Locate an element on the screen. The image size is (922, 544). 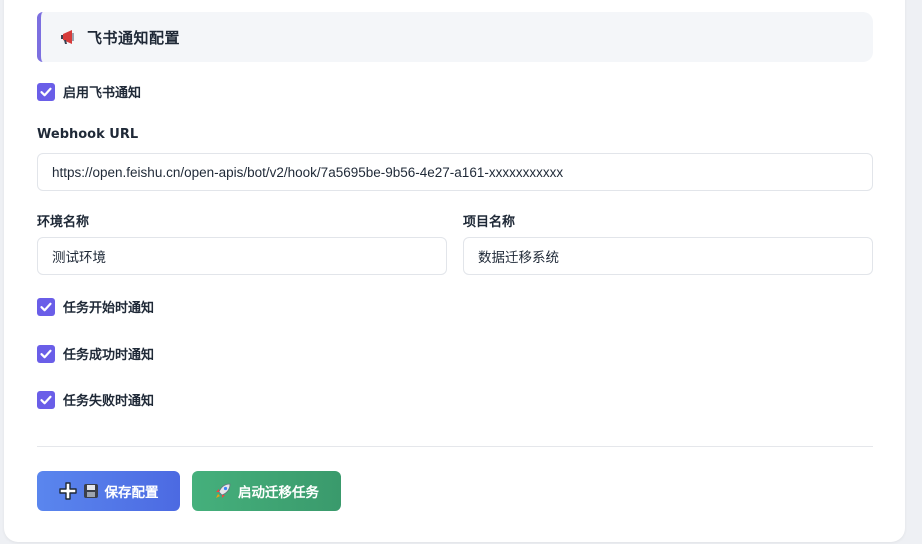
megaphone-icon is located at coordinates (69, 37).